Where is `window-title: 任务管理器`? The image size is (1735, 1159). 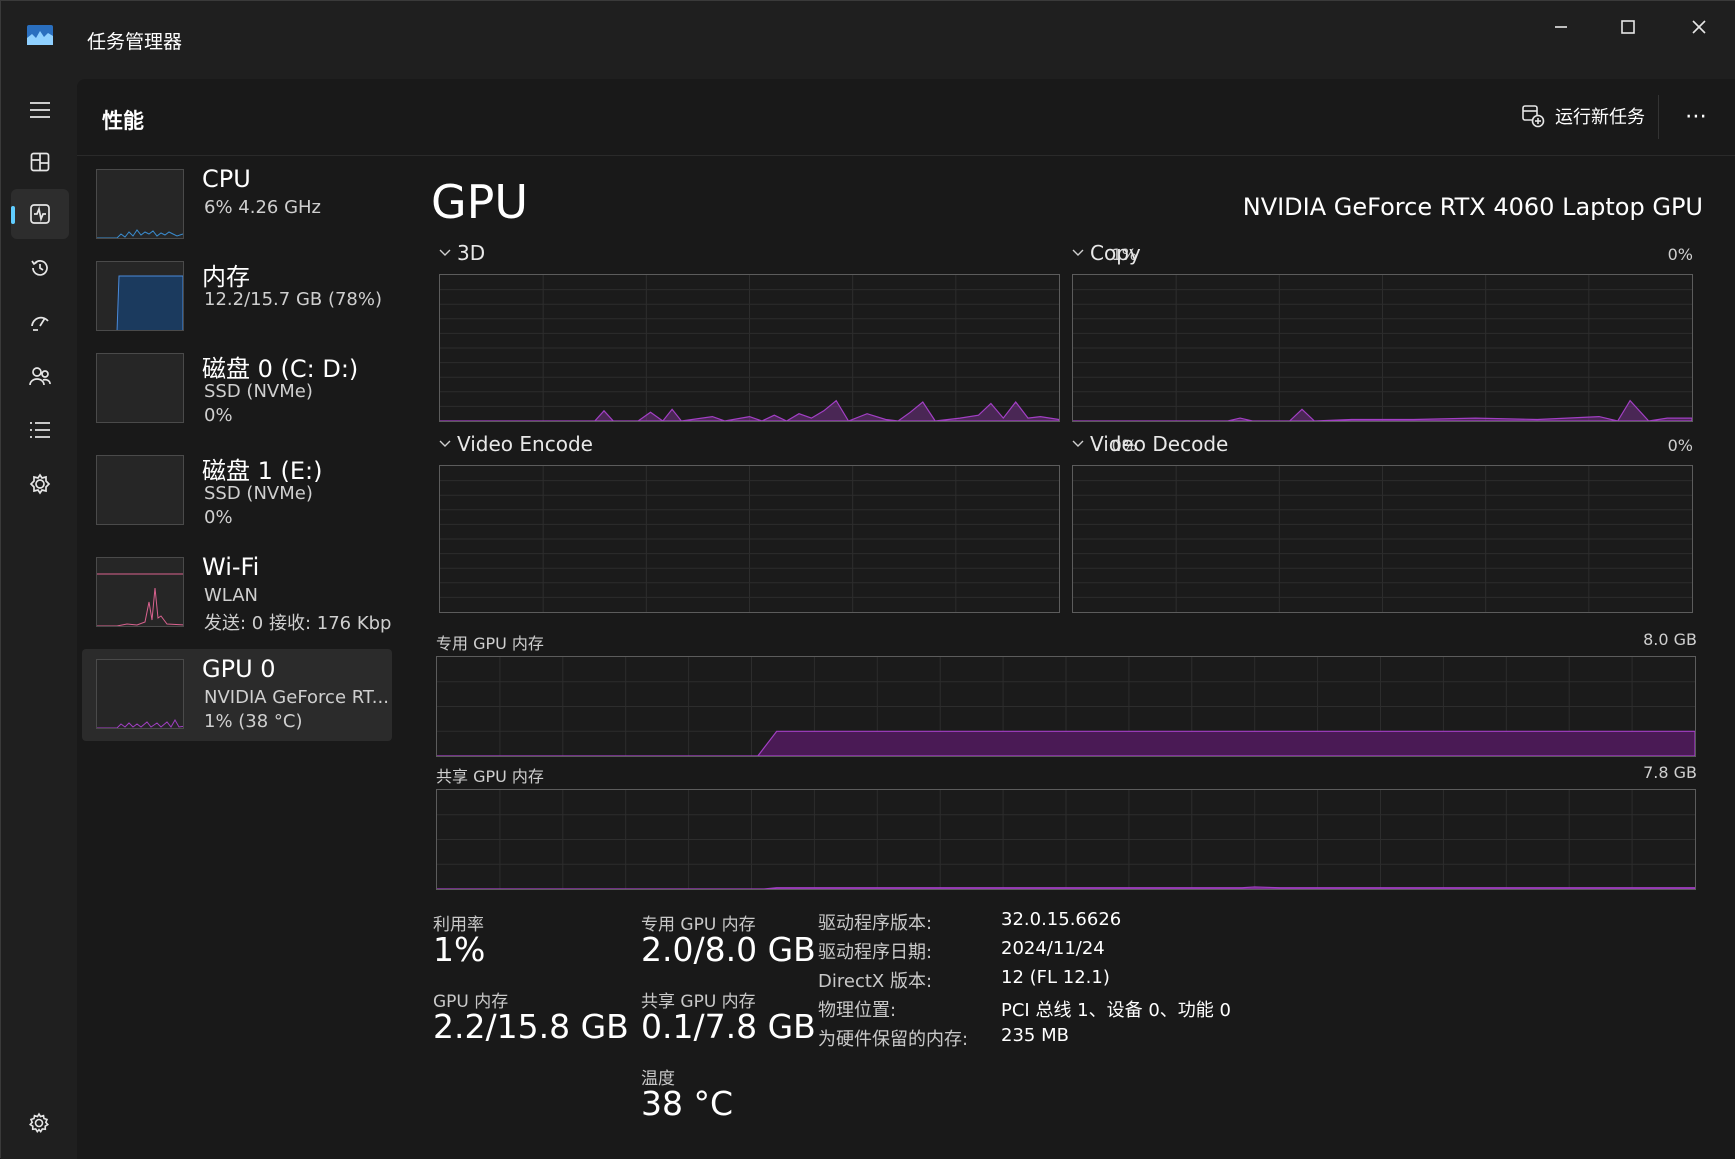
window-title: 任务管理器 is located at coordinates (135, 42).